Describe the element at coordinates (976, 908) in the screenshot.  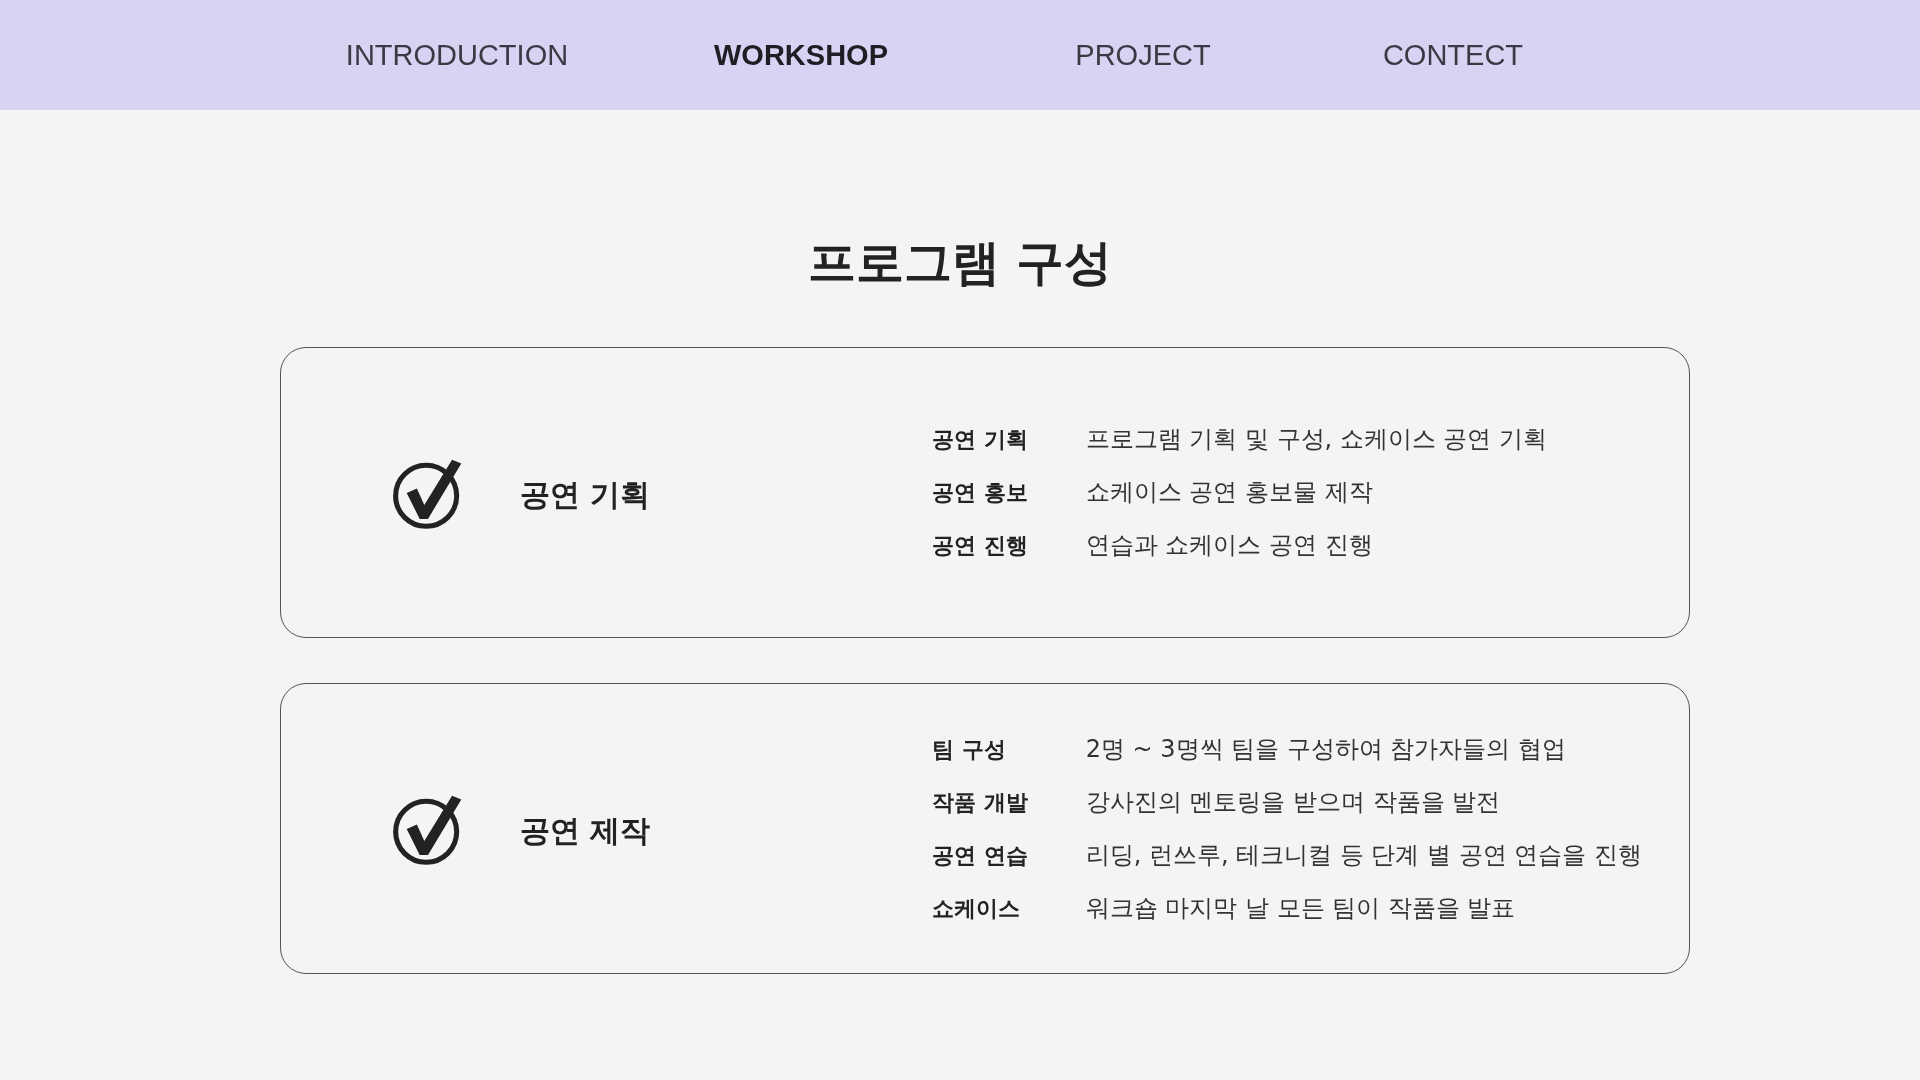
I see `item-label: 쇼케이스` at that location.